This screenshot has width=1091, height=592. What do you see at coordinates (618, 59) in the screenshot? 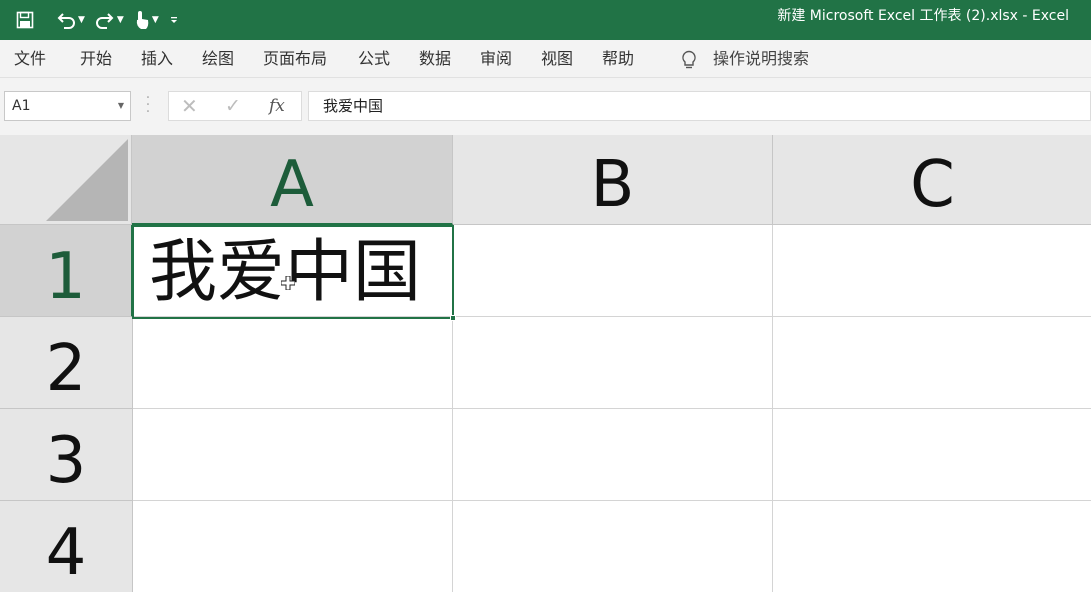
I see `tab-help: 帮助` at bounding box center [618, 59].